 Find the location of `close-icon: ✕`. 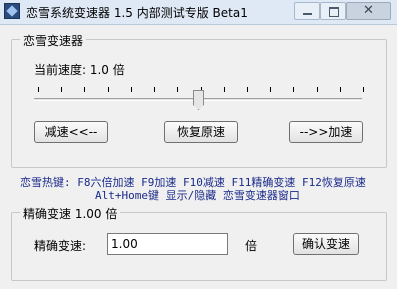

close-icon: ✕ is located at coordinates (368, 10).